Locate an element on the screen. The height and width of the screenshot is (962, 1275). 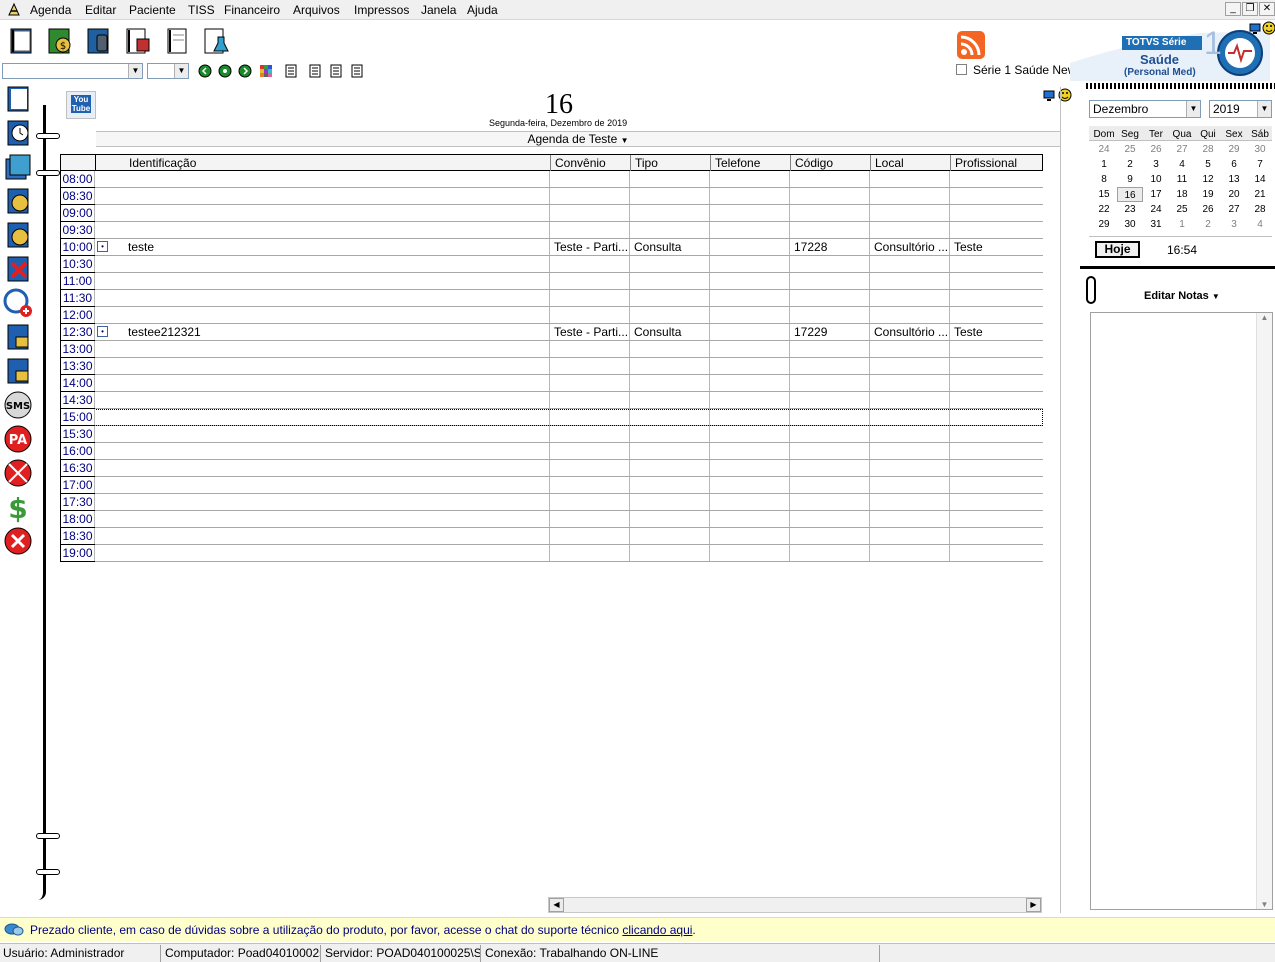
calendar-day: 12 is located at coordinates (1208, 179).